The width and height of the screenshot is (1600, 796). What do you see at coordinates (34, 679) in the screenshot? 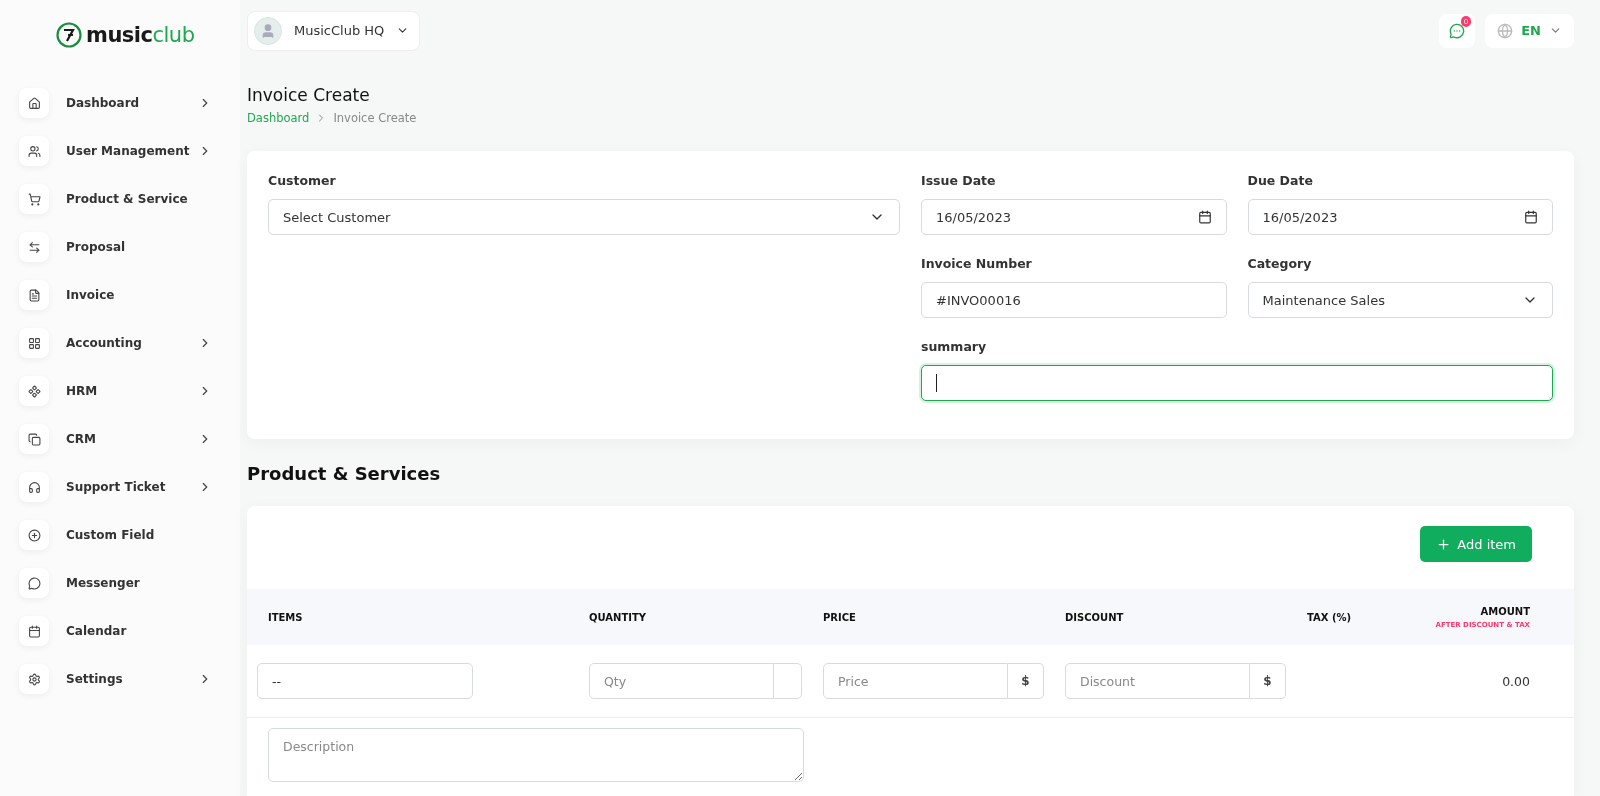
I see `gear-icon` at bounding box center [34, 679].